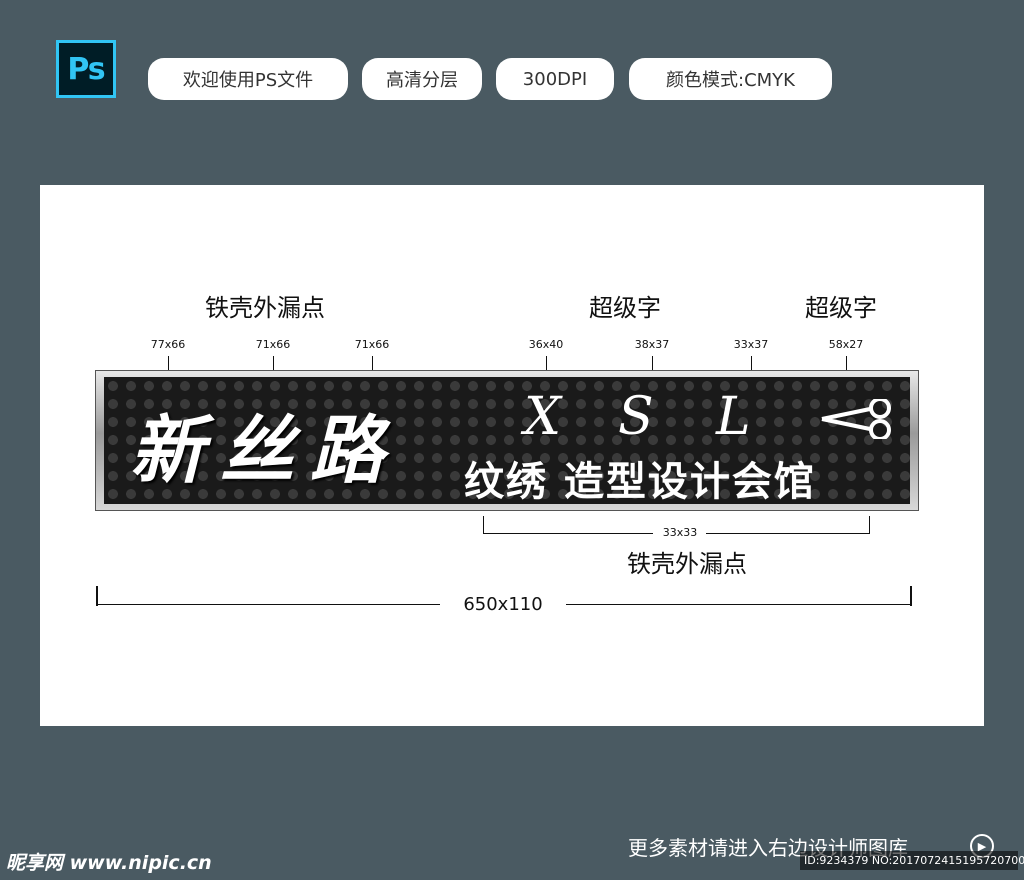 Image resolution: width=1024 pixels, height=880 pixels. I want to click on letter-s: S, so click(636, 417).